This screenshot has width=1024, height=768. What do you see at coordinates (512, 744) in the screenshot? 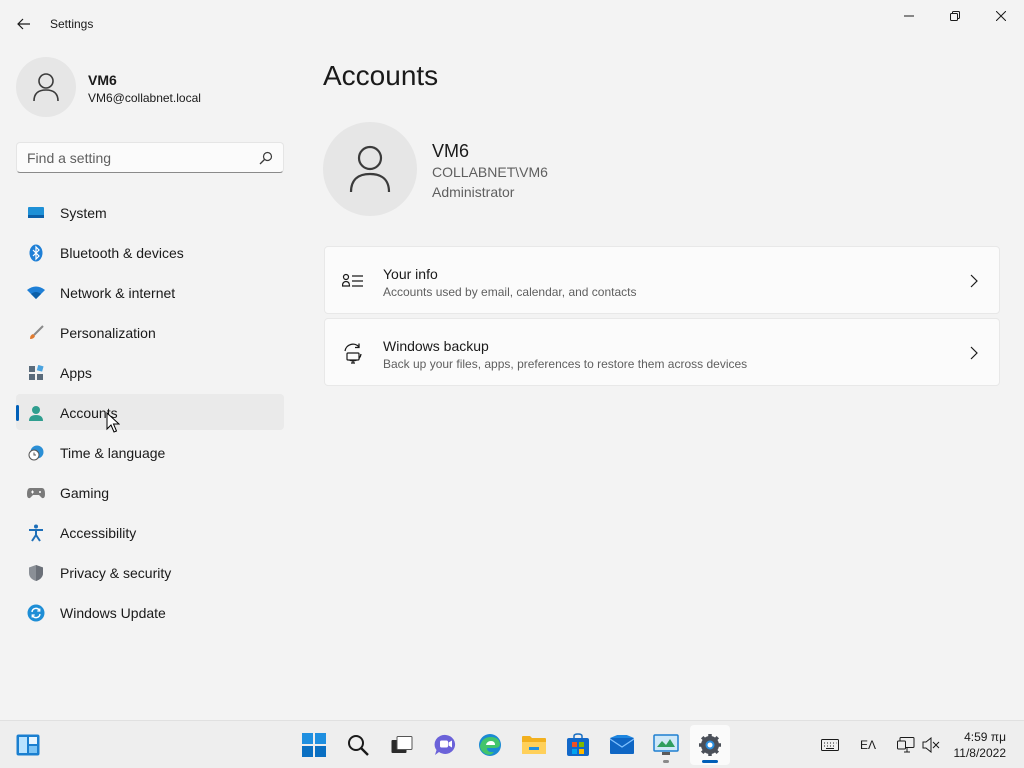
I see `taskbar: ΕΛ 4:59 πμ 11/8/2022` at bounding box center [512, 744].